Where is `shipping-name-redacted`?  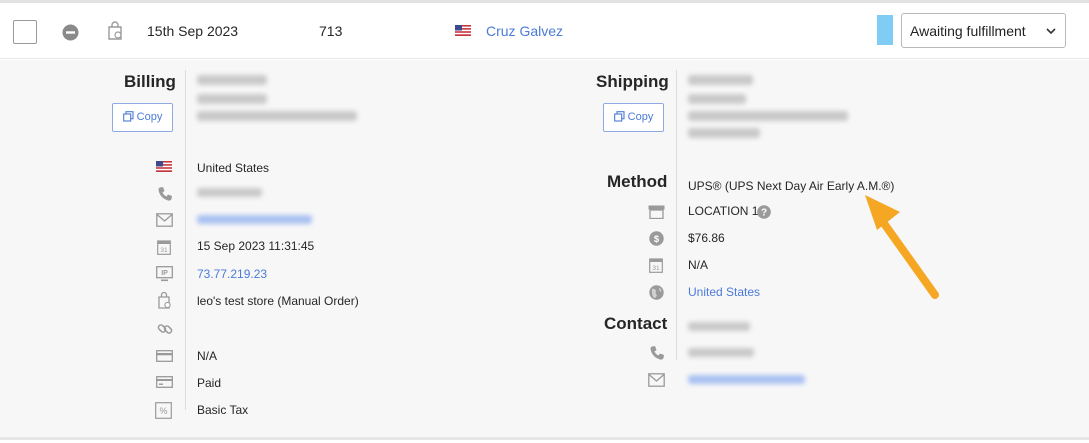
shipping-name-redacted is located at coordinates (720, 80).